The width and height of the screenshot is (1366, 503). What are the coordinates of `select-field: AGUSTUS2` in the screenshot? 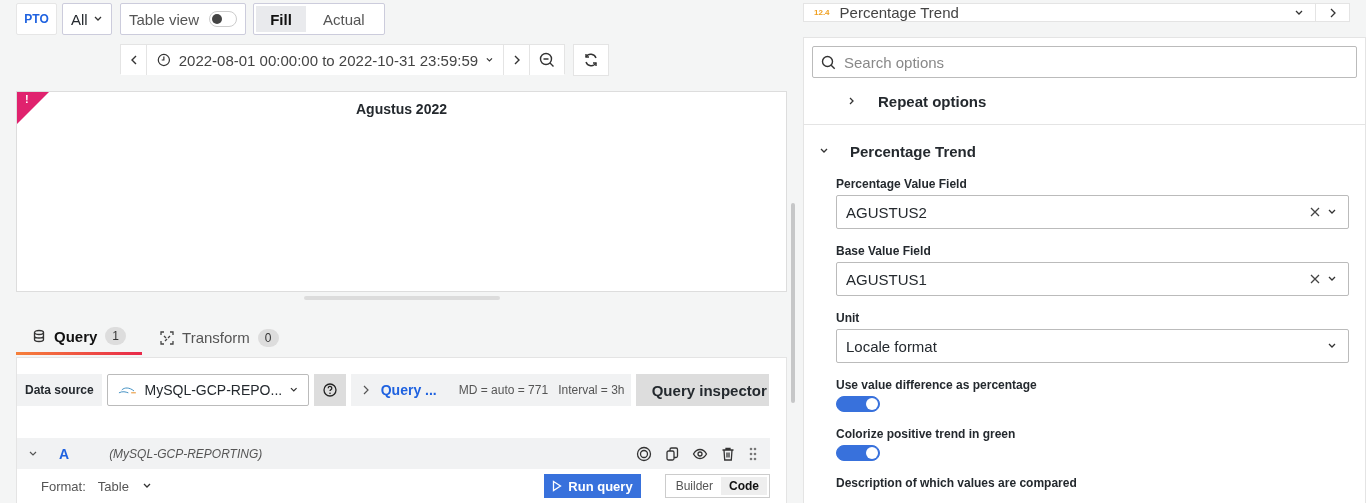 It's located at (1092, 212).